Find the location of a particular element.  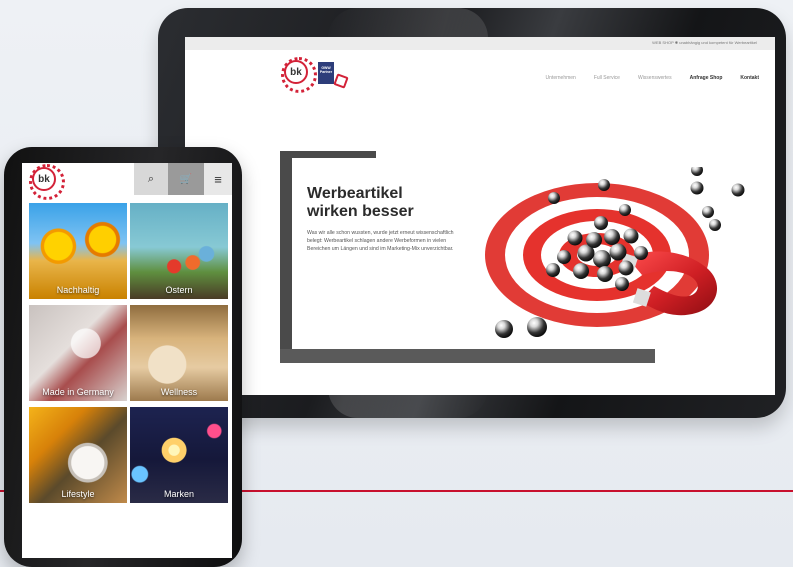

partner-badge: GWW Partner is located at coordinates (326, 73).